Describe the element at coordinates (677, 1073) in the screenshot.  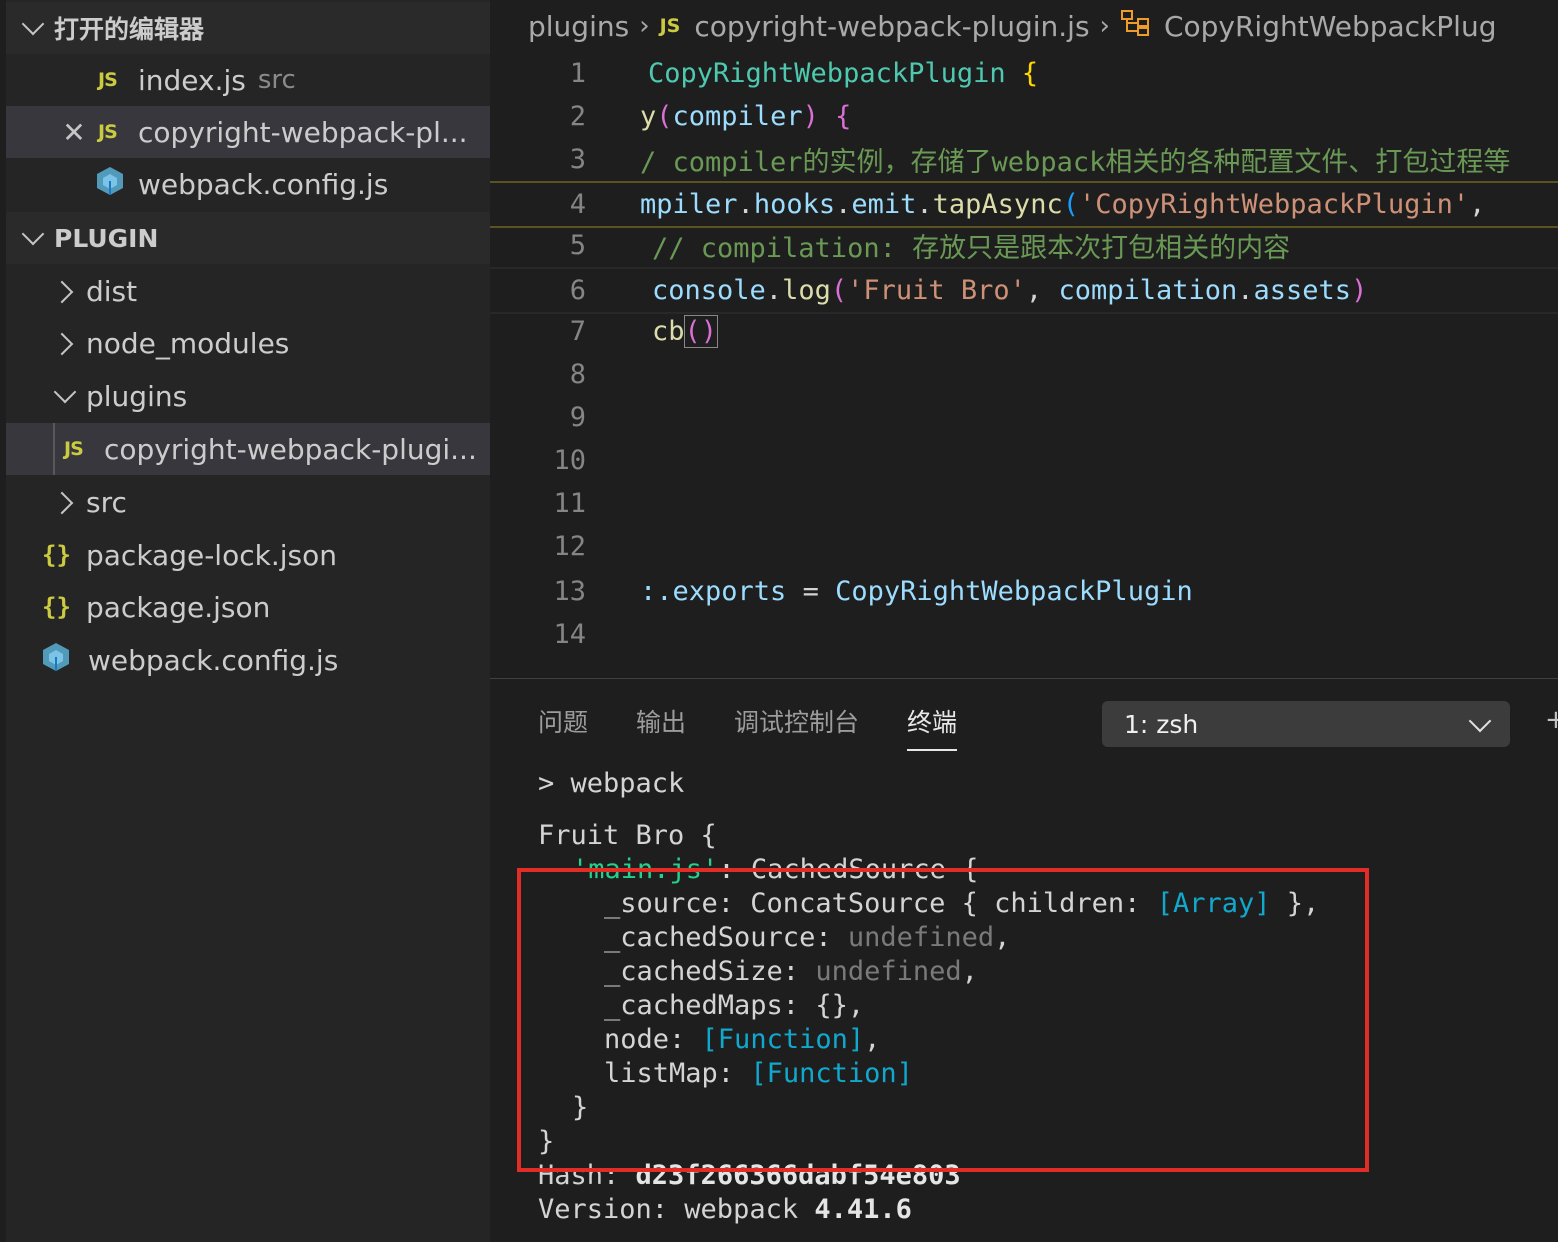
I see `terminal-token: listMap:` at that location.